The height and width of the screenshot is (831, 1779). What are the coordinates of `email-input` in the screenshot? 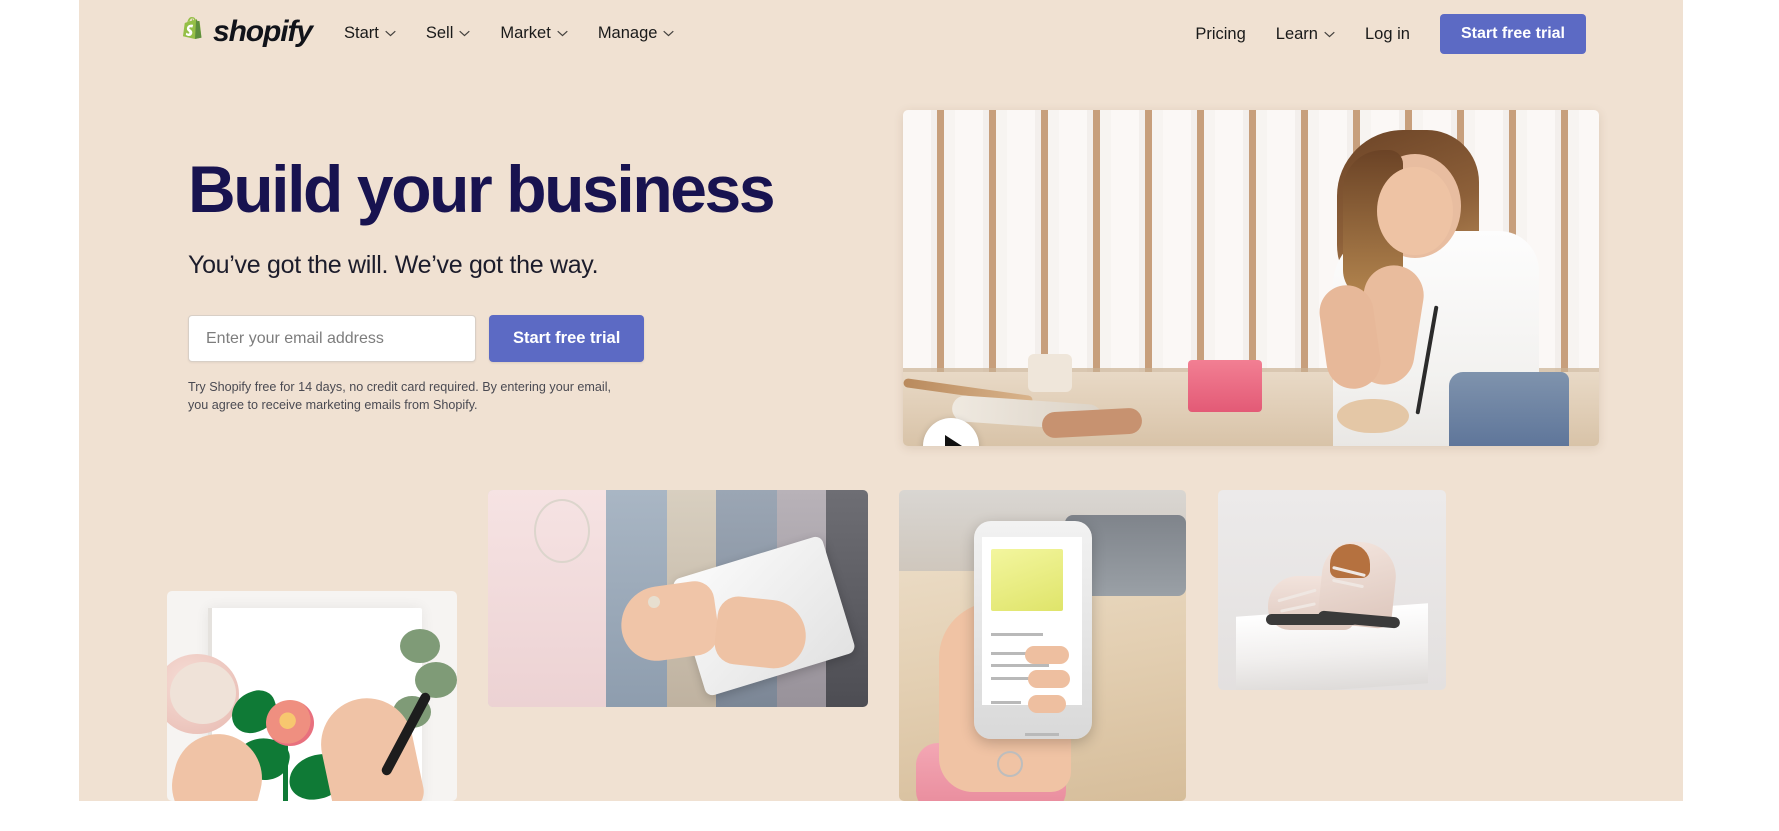 It's located at (332, 338).